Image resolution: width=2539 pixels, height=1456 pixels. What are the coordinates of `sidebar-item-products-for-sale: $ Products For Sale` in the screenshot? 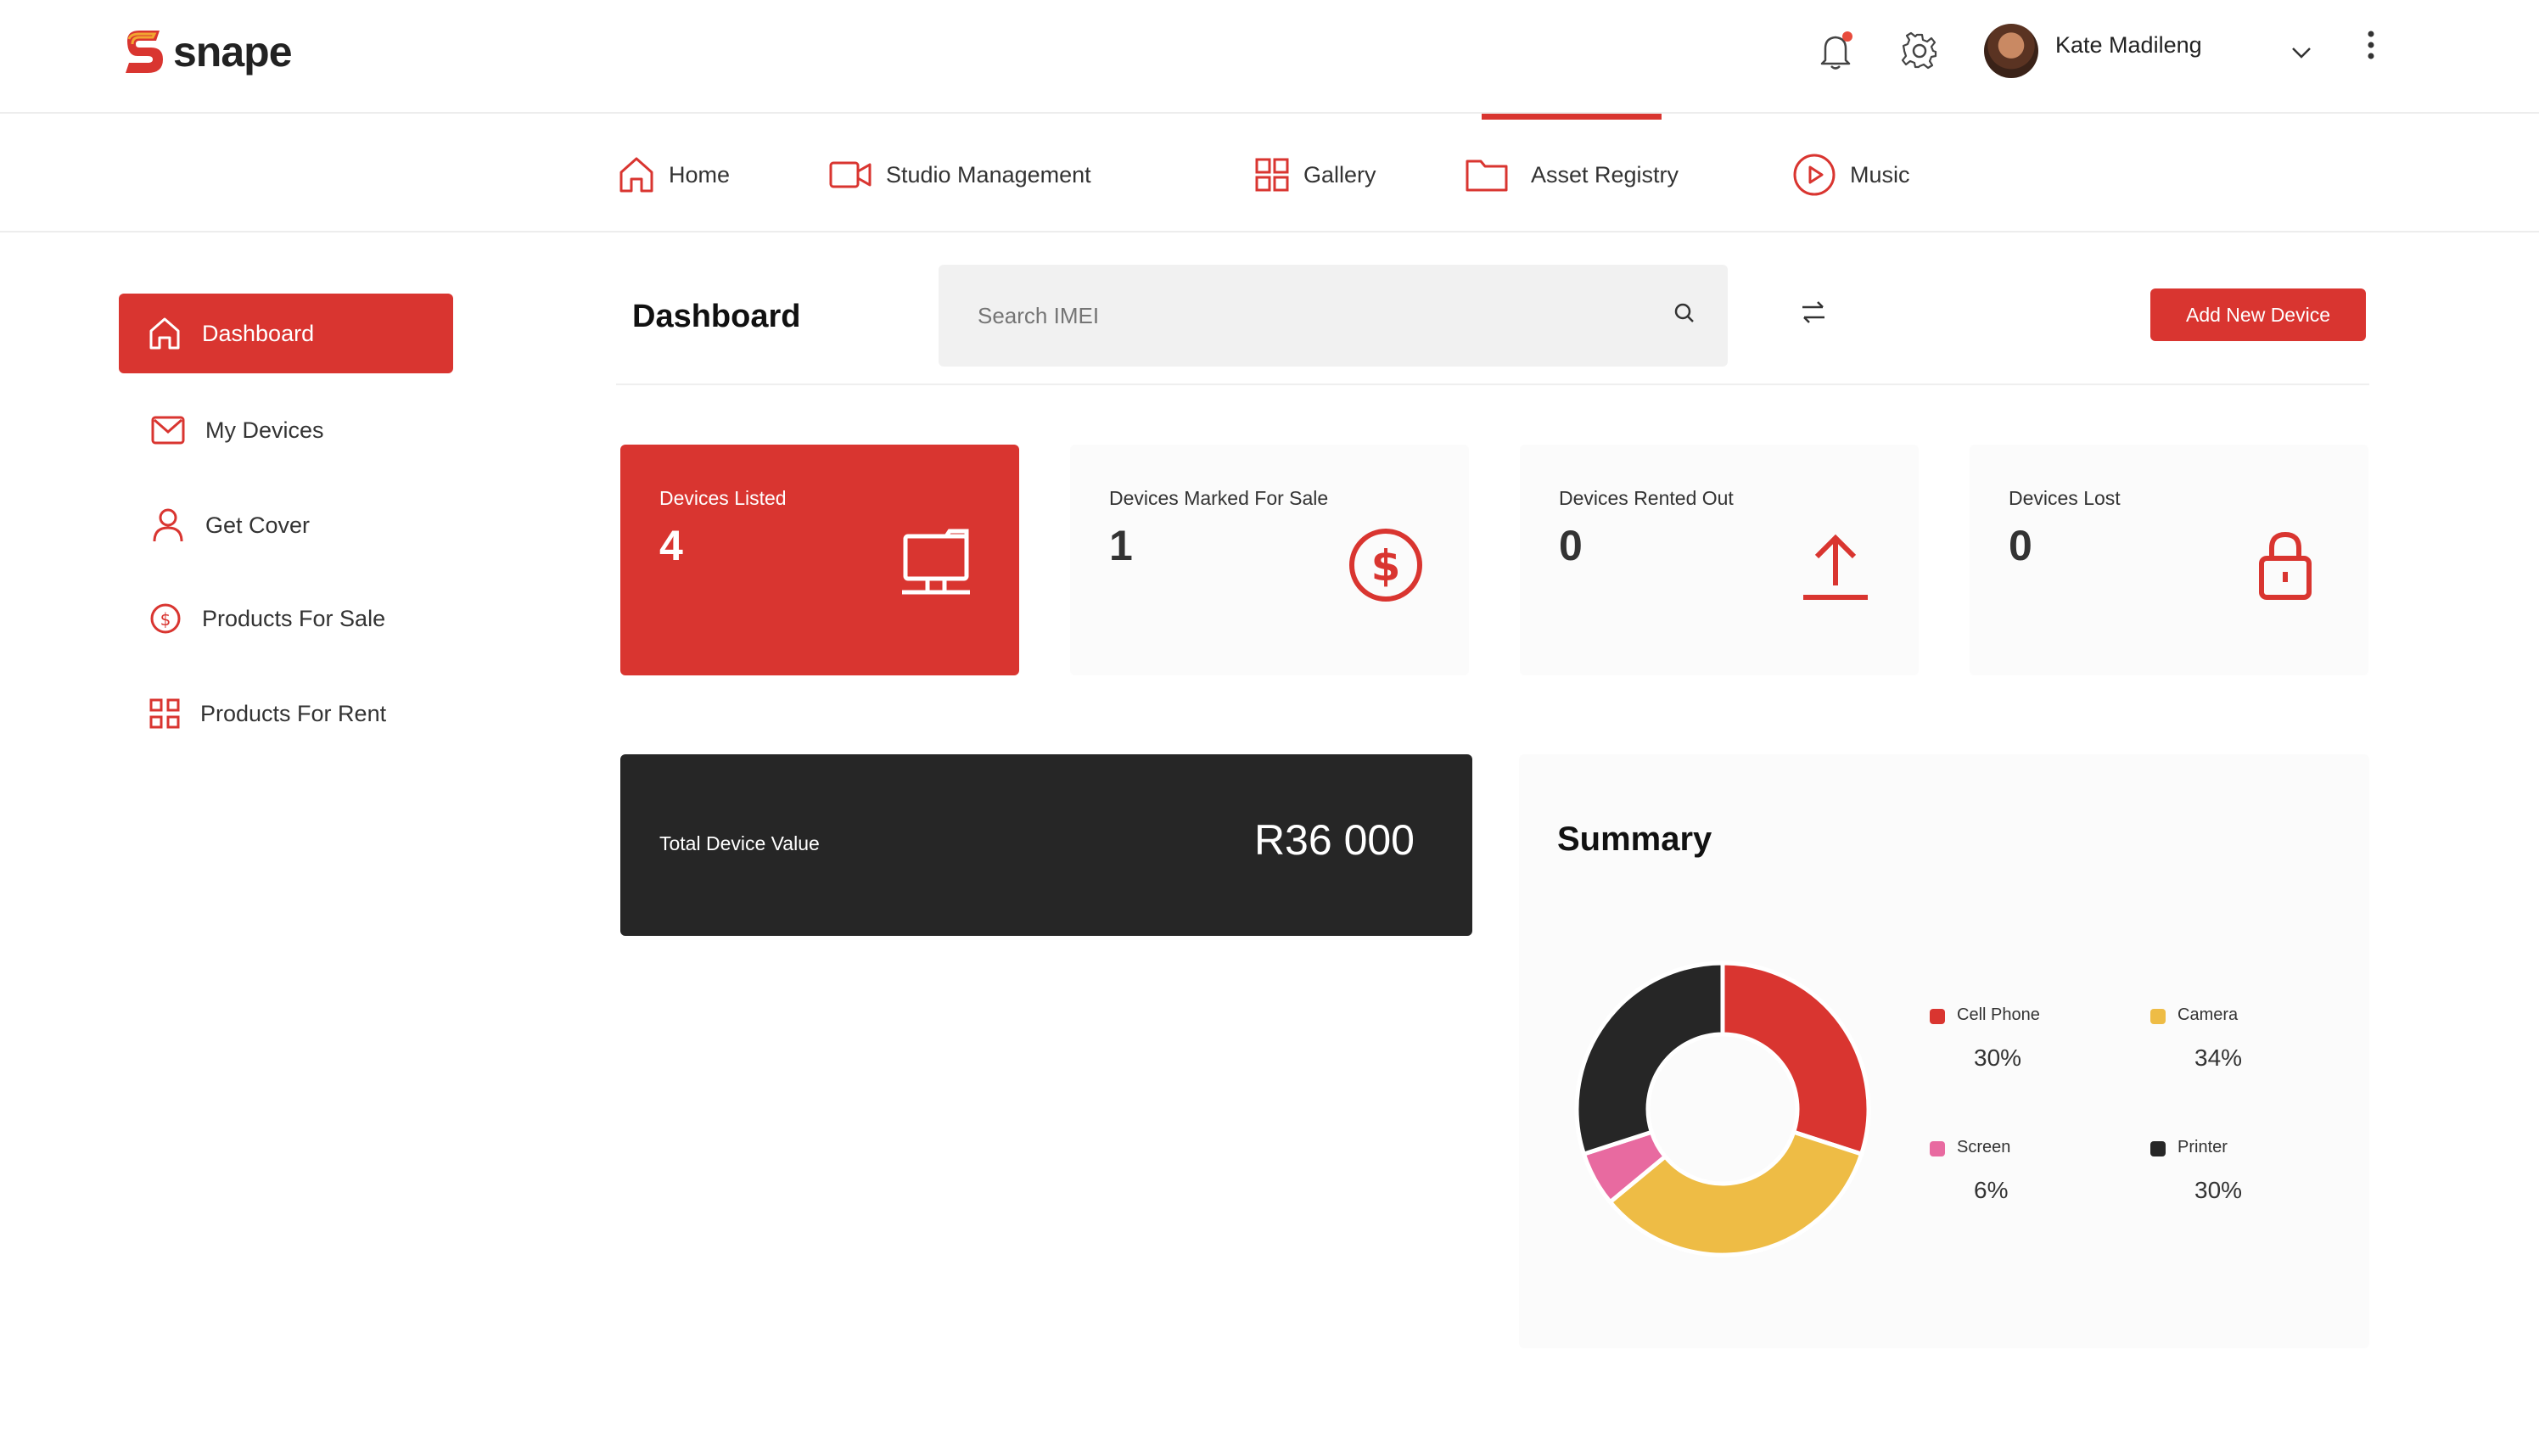 It's located at (286, 618).